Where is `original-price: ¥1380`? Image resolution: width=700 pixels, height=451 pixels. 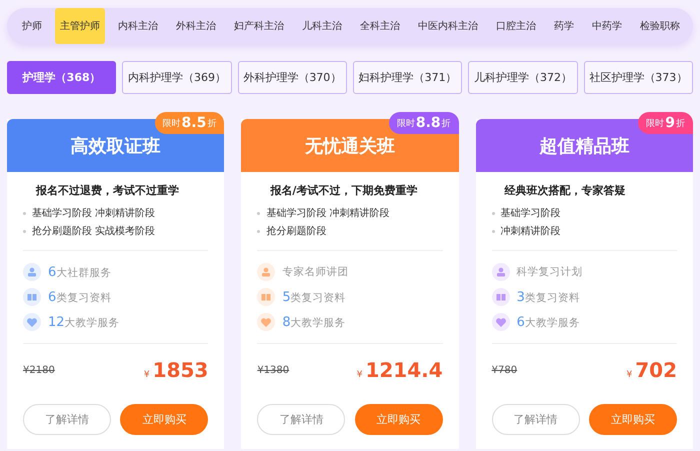 original-price: ¥1380 is located at coordinates (273, 370).